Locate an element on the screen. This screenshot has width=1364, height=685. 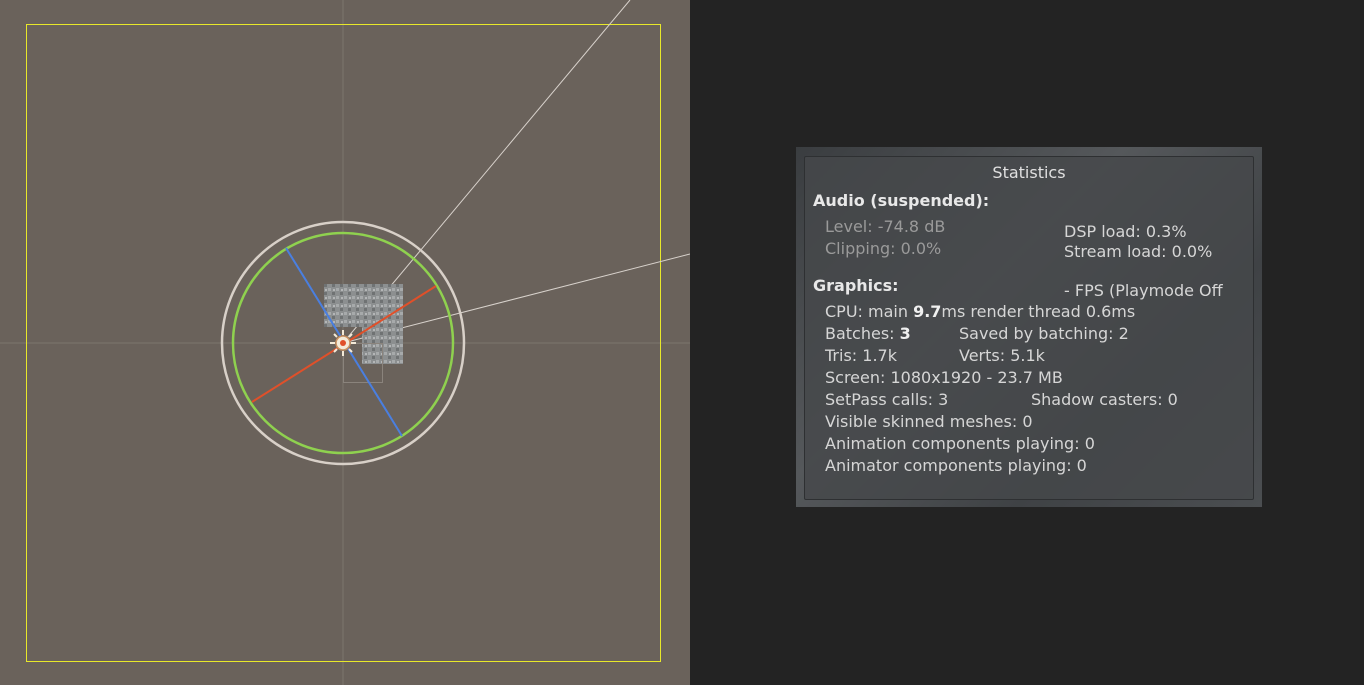
graphics-fps: - FPS (Playmode Off is located at coordinates (1143, 290).